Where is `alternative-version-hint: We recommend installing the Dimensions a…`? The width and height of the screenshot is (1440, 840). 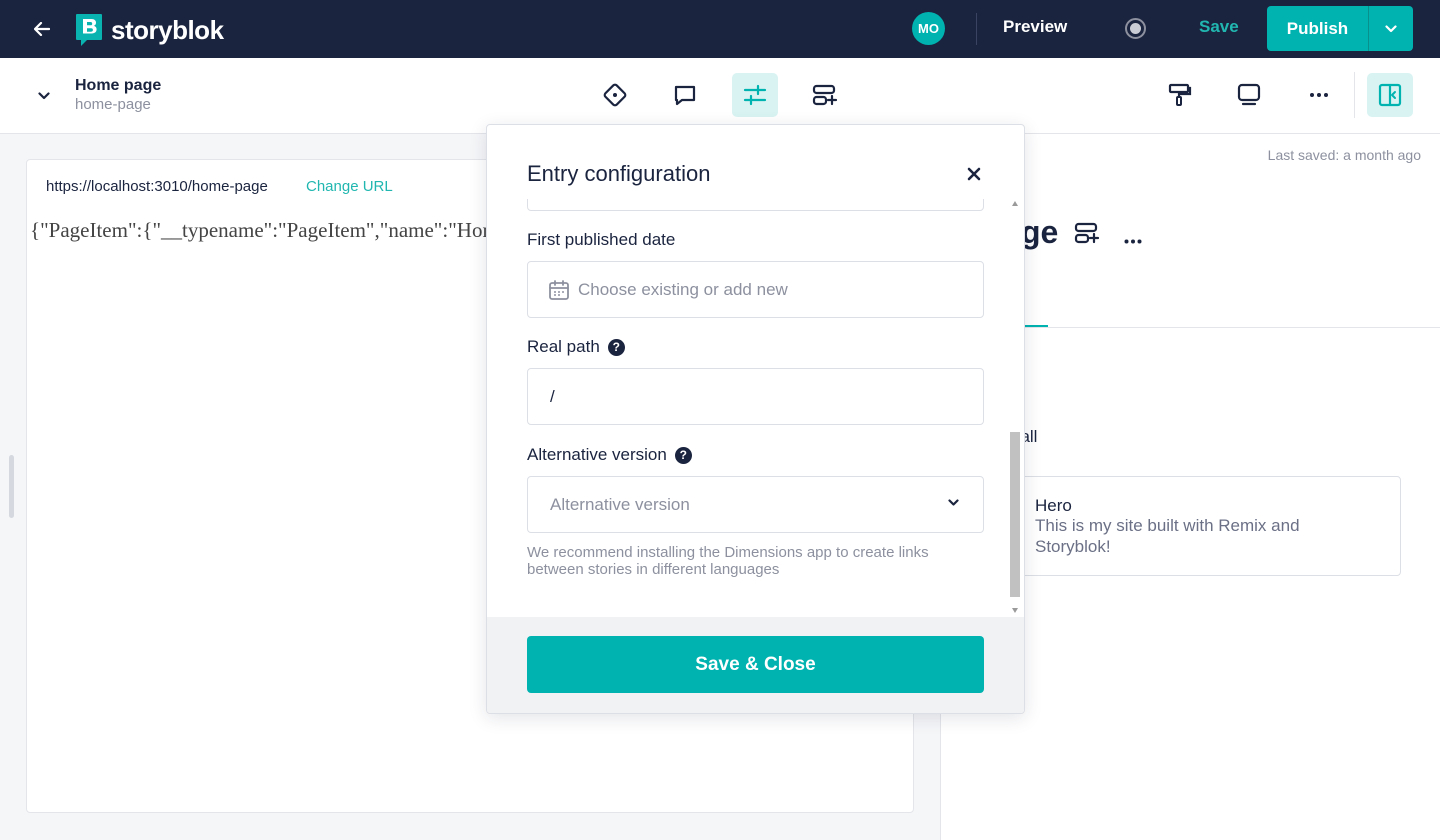
alternative-version-hint: We recommend installing the Dimensions a… is located at coordinates (728, 561).